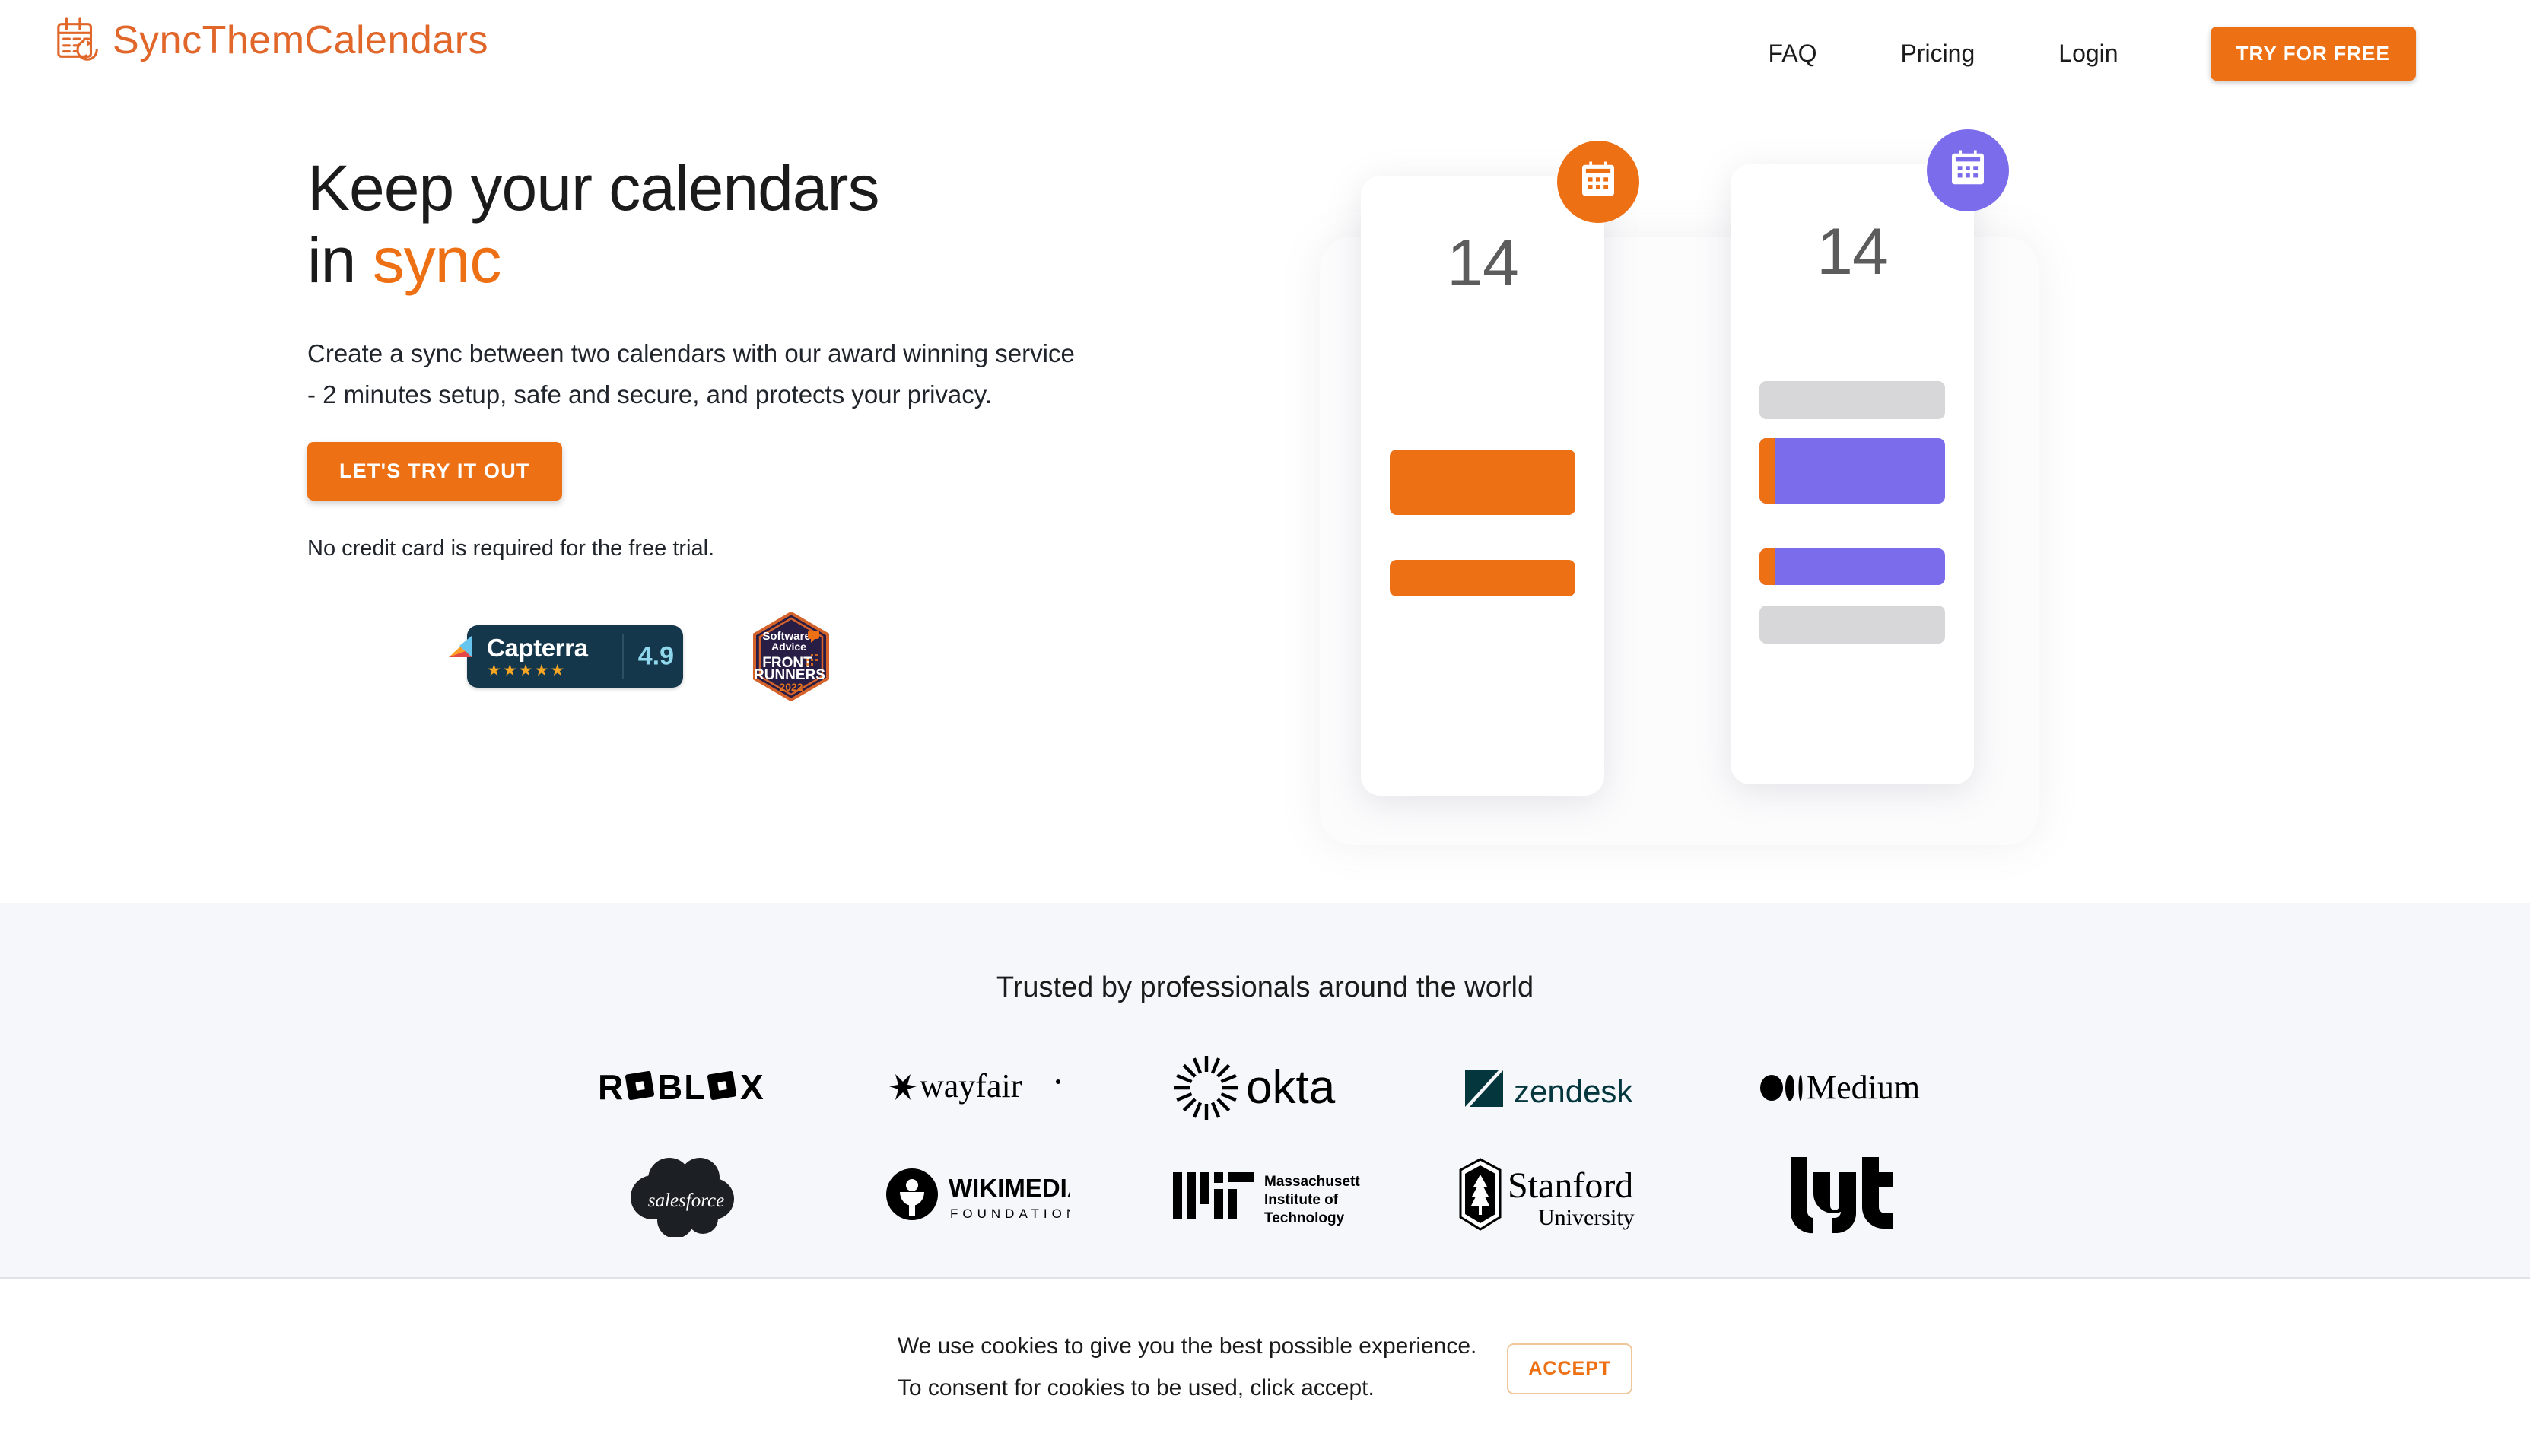  What do you see at coordinates (686, 1201) in the screenshot?
I see `svg-text: salesforce` at bounding box center [686, 1201].